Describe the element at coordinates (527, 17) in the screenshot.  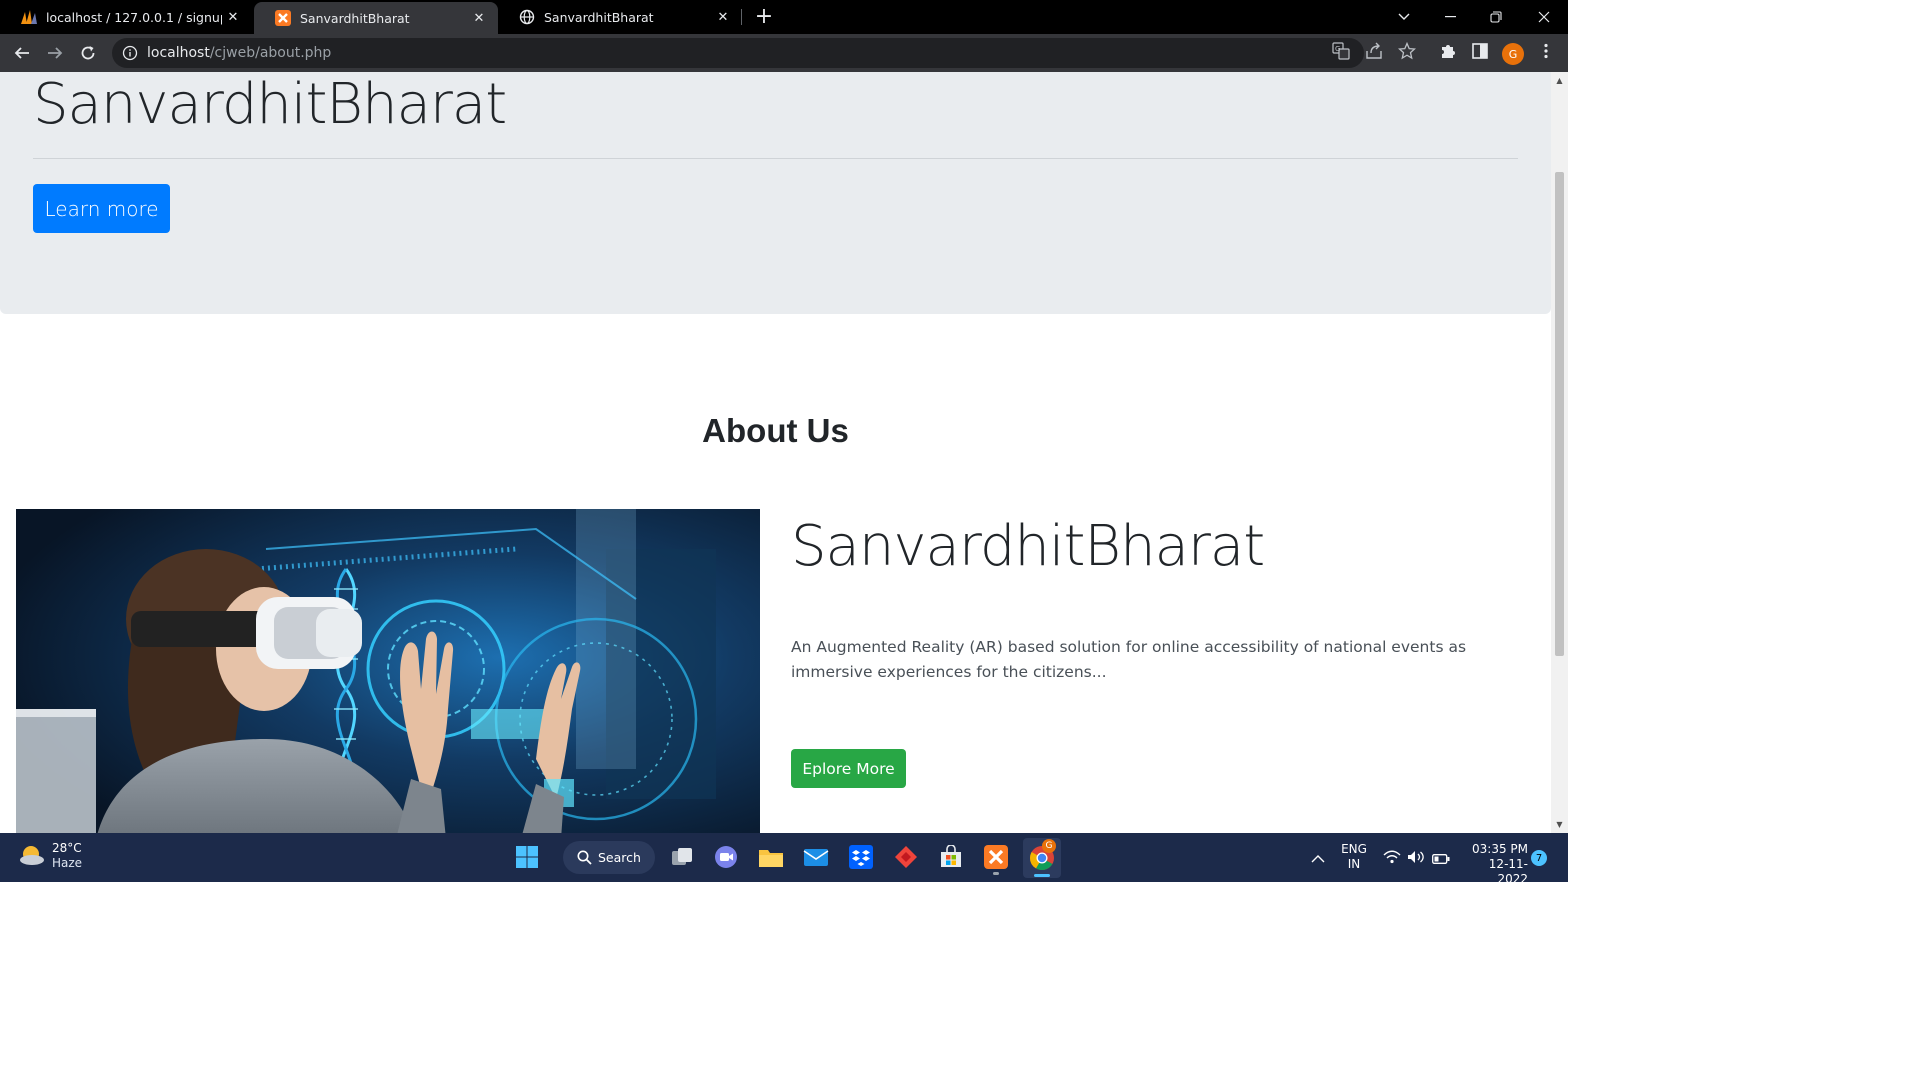
I see `globe-icon` at that location.